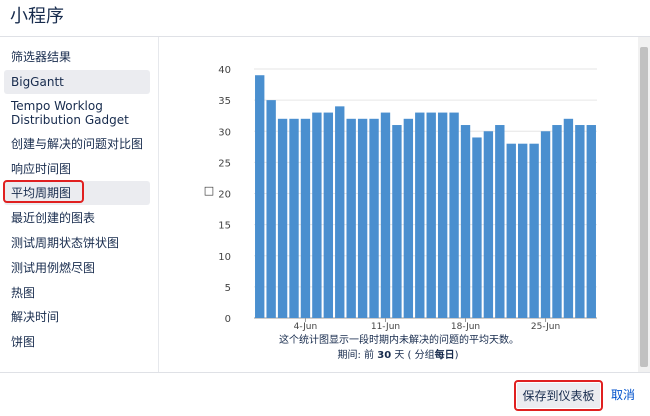  I want to click on sidebar-item-recently-created: 最近创建的图表, so click(77, 218).